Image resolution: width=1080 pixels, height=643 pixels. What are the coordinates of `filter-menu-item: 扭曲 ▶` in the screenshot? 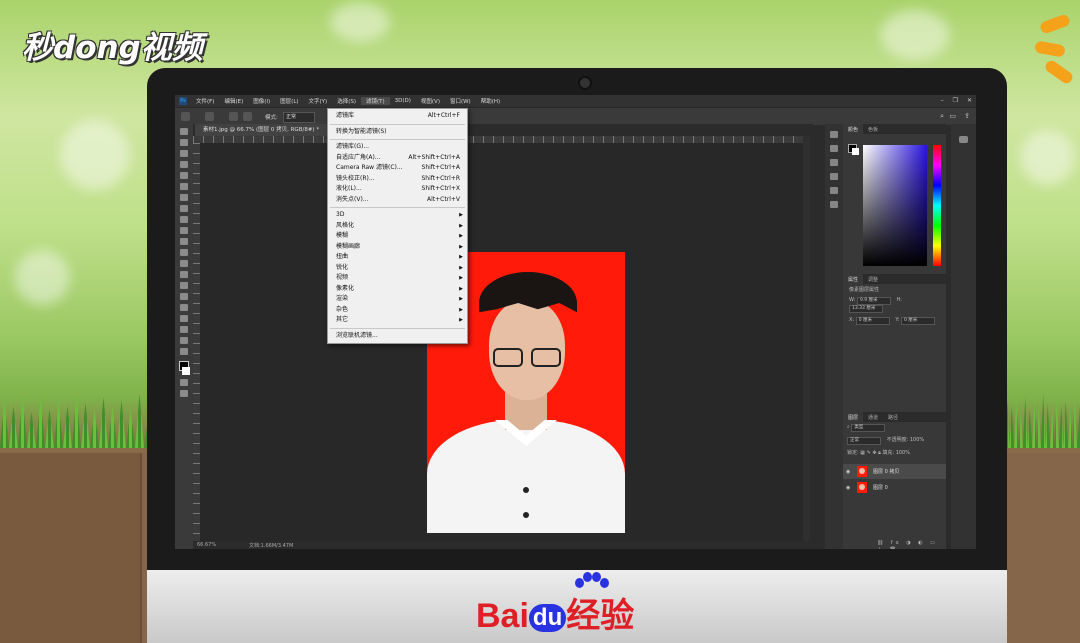 It's located at (397, 257).